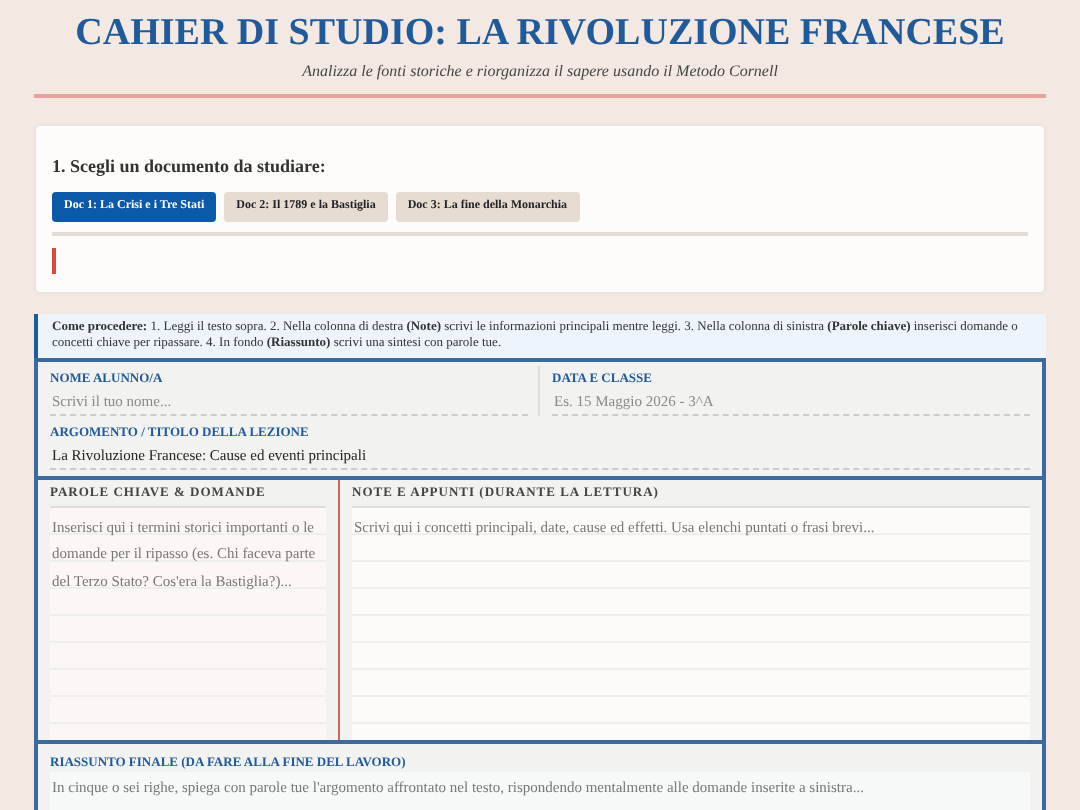 The height and width of the screenshot is (810, 1080). What do you see at coordinates (540, 34) in the screenshot?
I see `page-title: CAHIER DI STUDIO: LA RIVOLUZIONE FRANCESE` at bounding box center [540, 34].